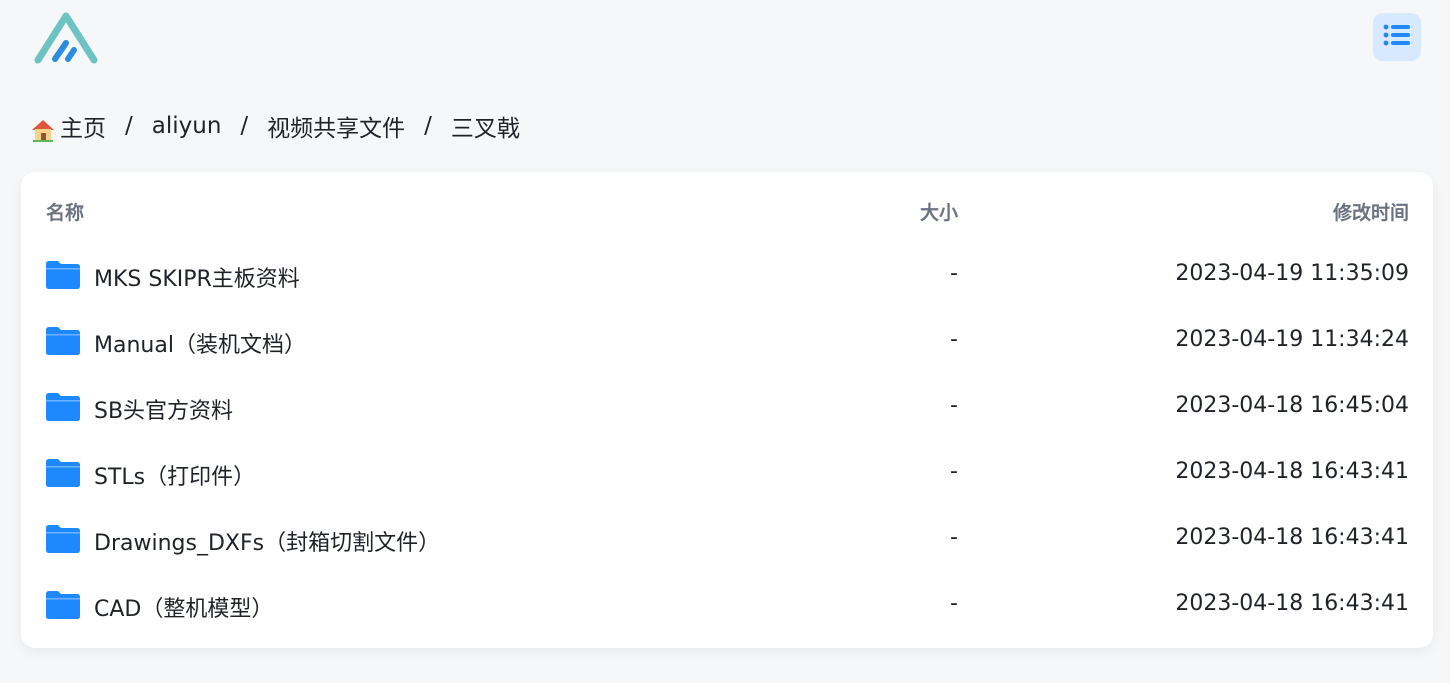  I want to click on breadcrumb-home: 主页, so click(68, 126).